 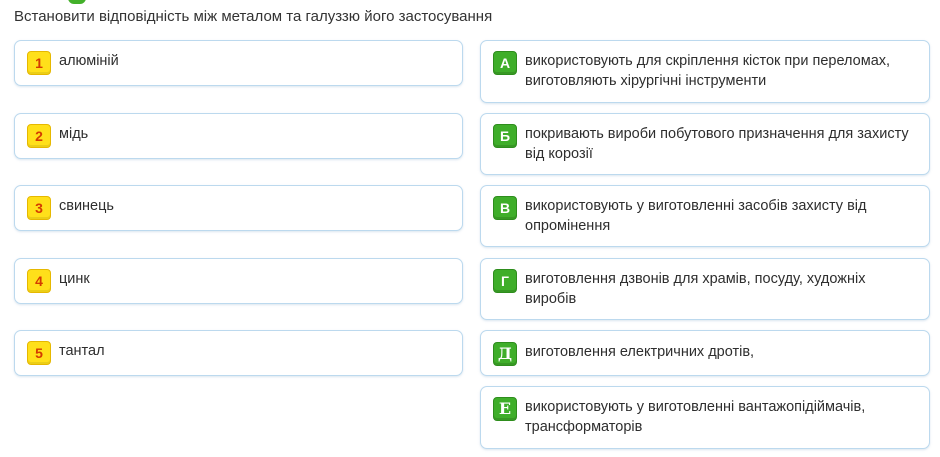 What do you see at coordinates (89, 61) in the screenshot?
I see `left-item-label: алюміній` at bounding box center [89, 61].